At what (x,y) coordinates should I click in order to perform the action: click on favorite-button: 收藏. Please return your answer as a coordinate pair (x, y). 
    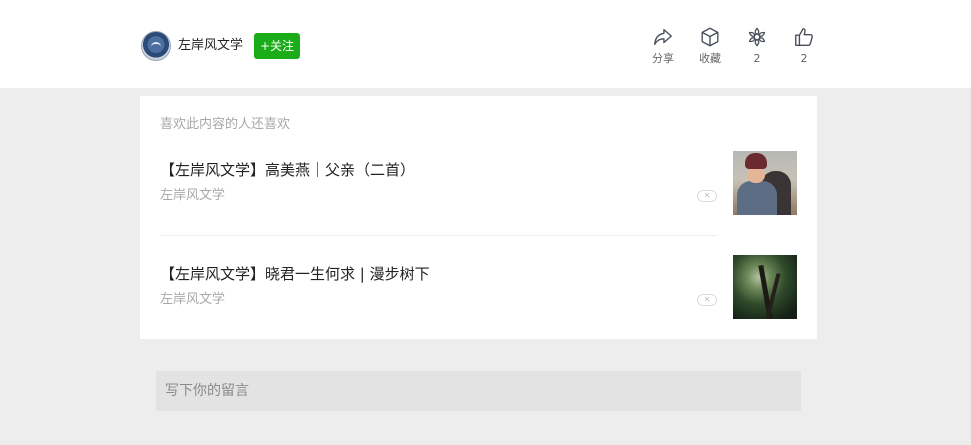
    Looking at the image, I should click on (710, 46).